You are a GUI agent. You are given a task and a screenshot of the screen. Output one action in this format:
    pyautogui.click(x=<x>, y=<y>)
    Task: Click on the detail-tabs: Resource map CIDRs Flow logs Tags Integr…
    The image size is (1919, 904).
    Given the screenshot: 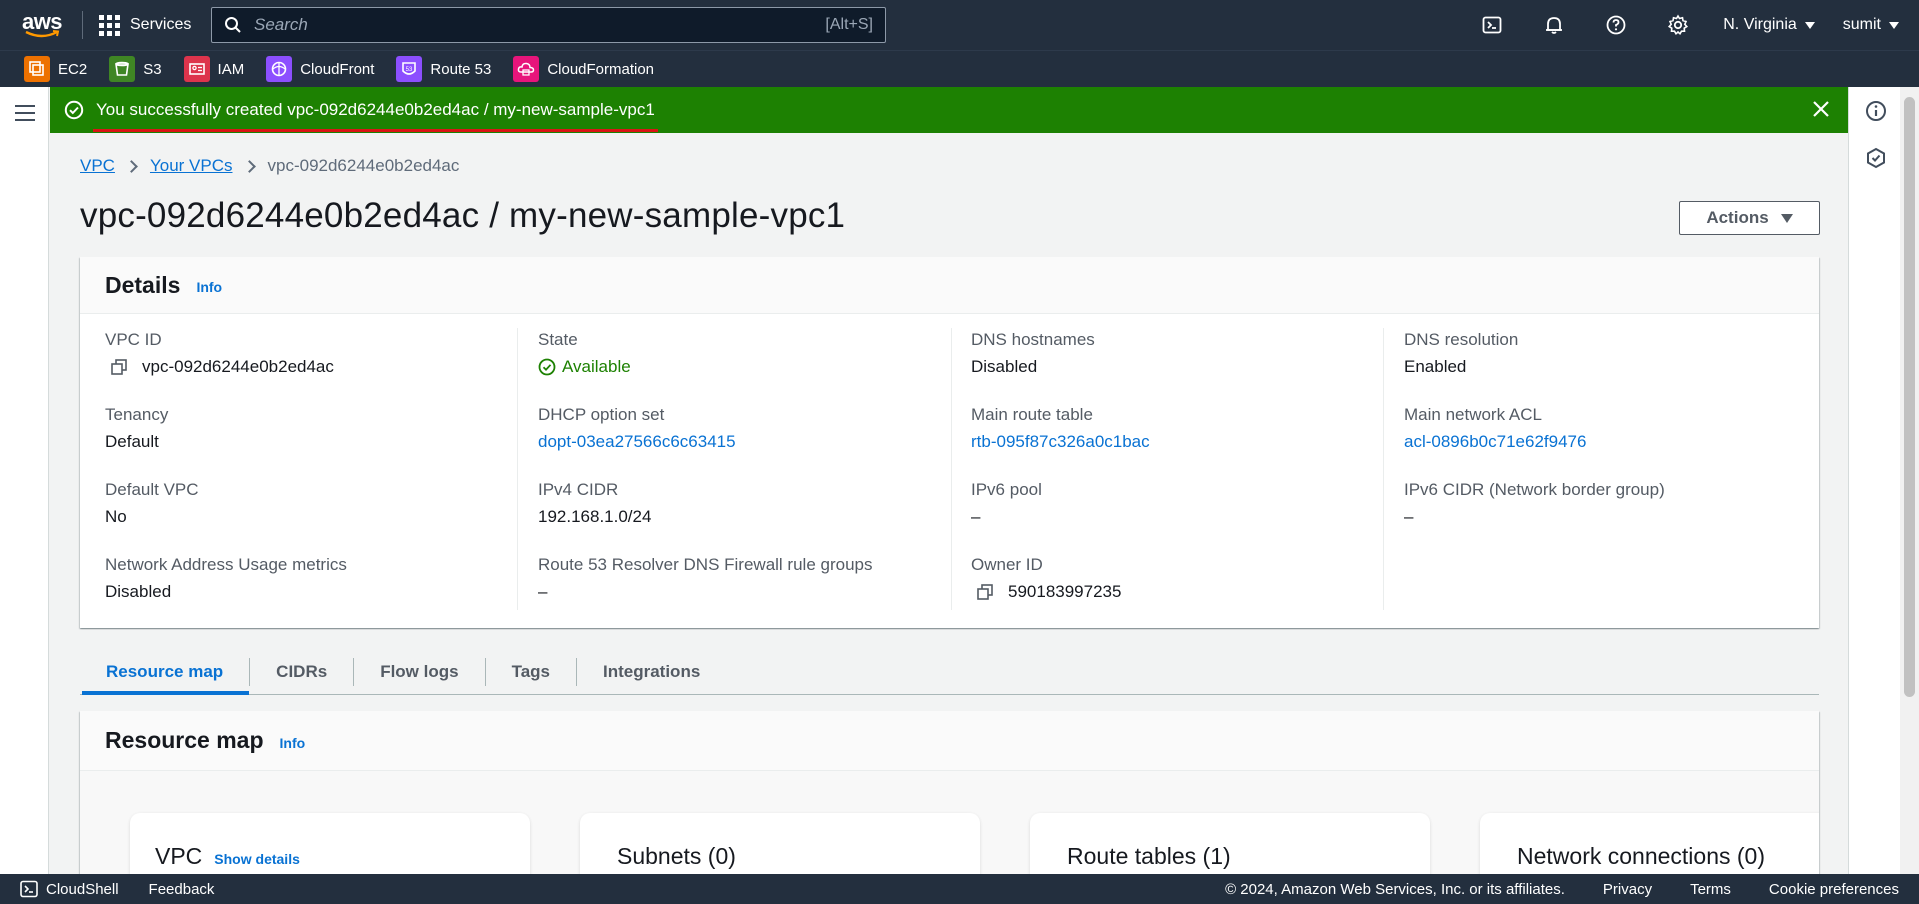 What is the action you would take?
    pyautogui.click(x=949, y=672)
    